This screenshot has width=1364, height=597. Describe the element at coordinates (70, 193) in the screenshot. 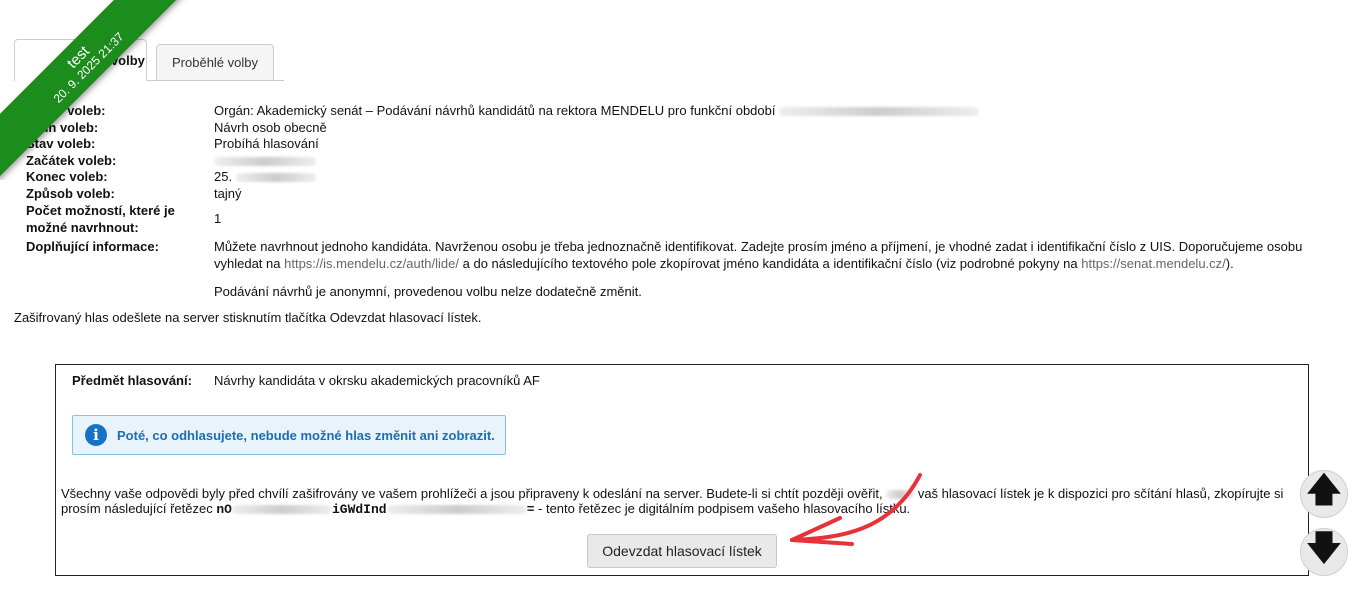

I see `label-method: Způsob voleb:` at that location.